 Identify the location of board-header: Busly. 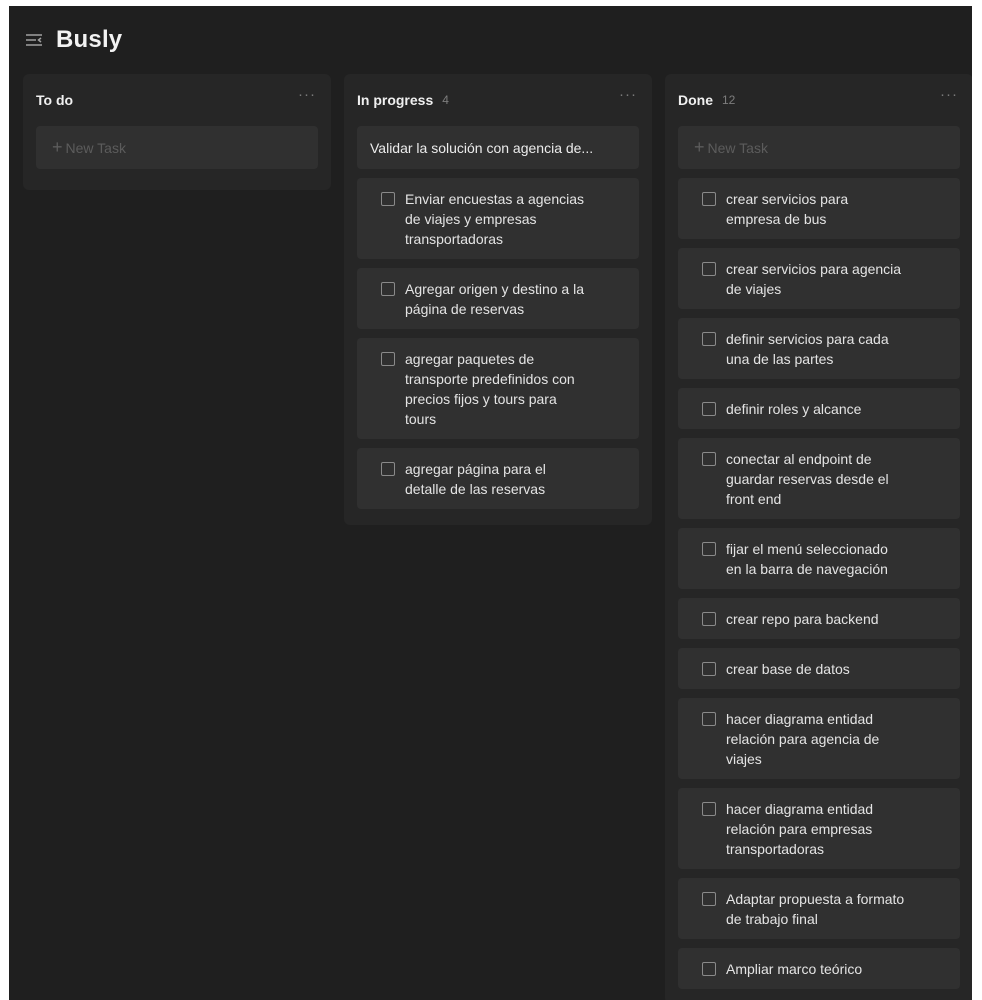
(73, 40).